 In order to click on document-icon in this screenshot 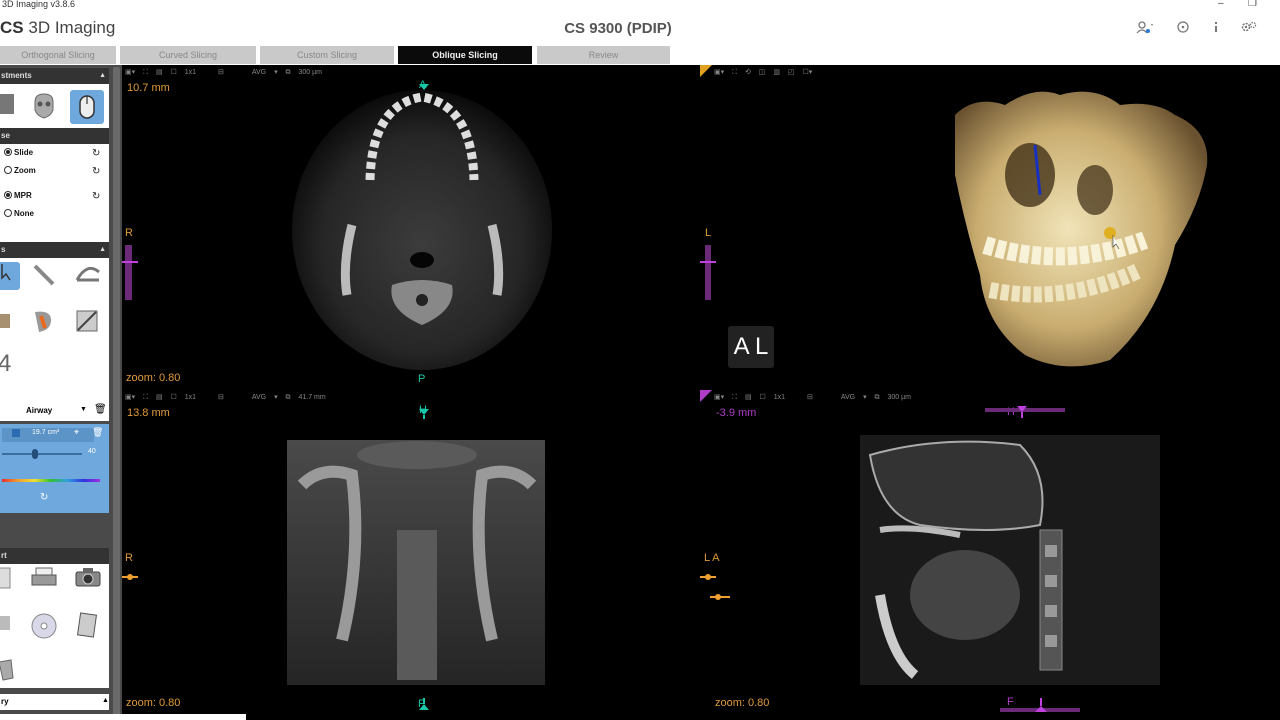, I will do `click(9, 580)`.